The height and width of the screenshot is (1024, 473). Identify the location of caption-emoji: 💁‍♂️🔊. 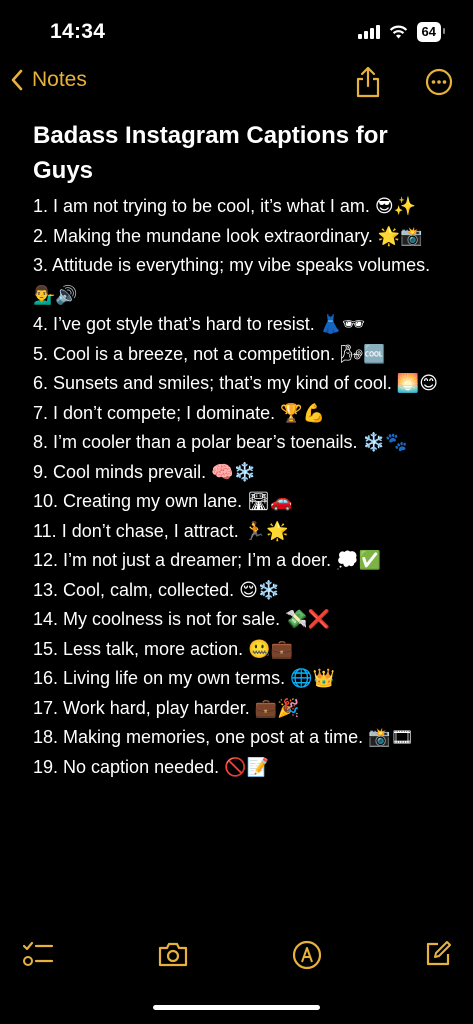
(55, 295).